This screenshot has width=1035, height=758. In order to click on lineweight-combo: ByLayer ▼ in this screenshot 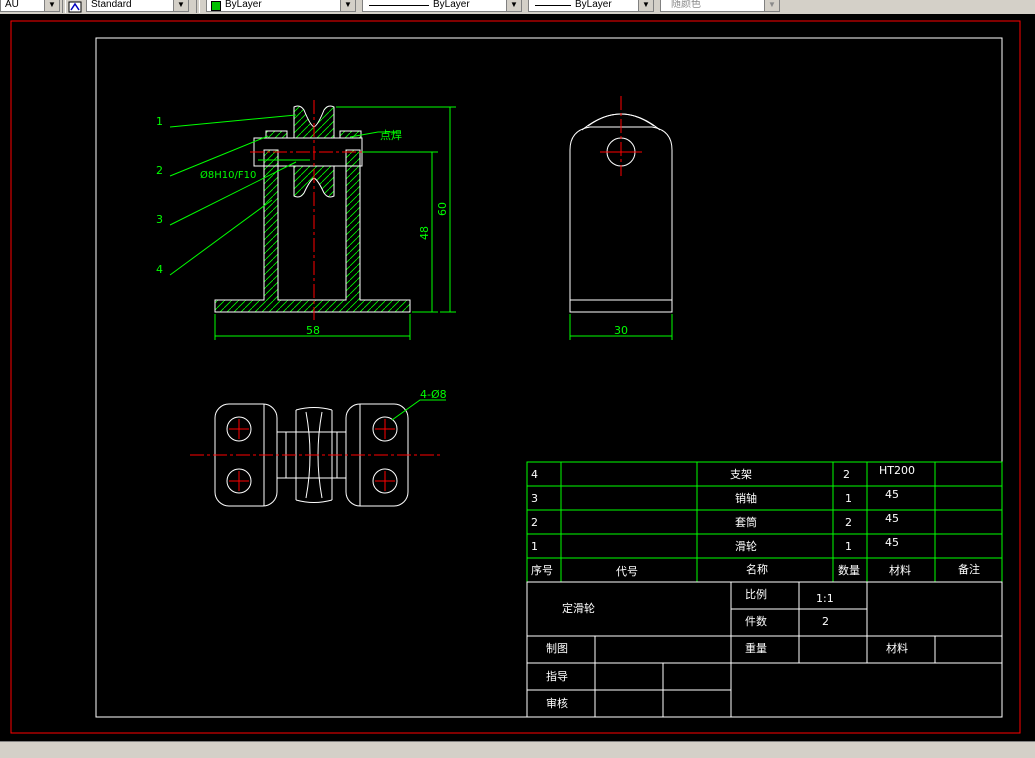, I will do `click(591, 6)`.